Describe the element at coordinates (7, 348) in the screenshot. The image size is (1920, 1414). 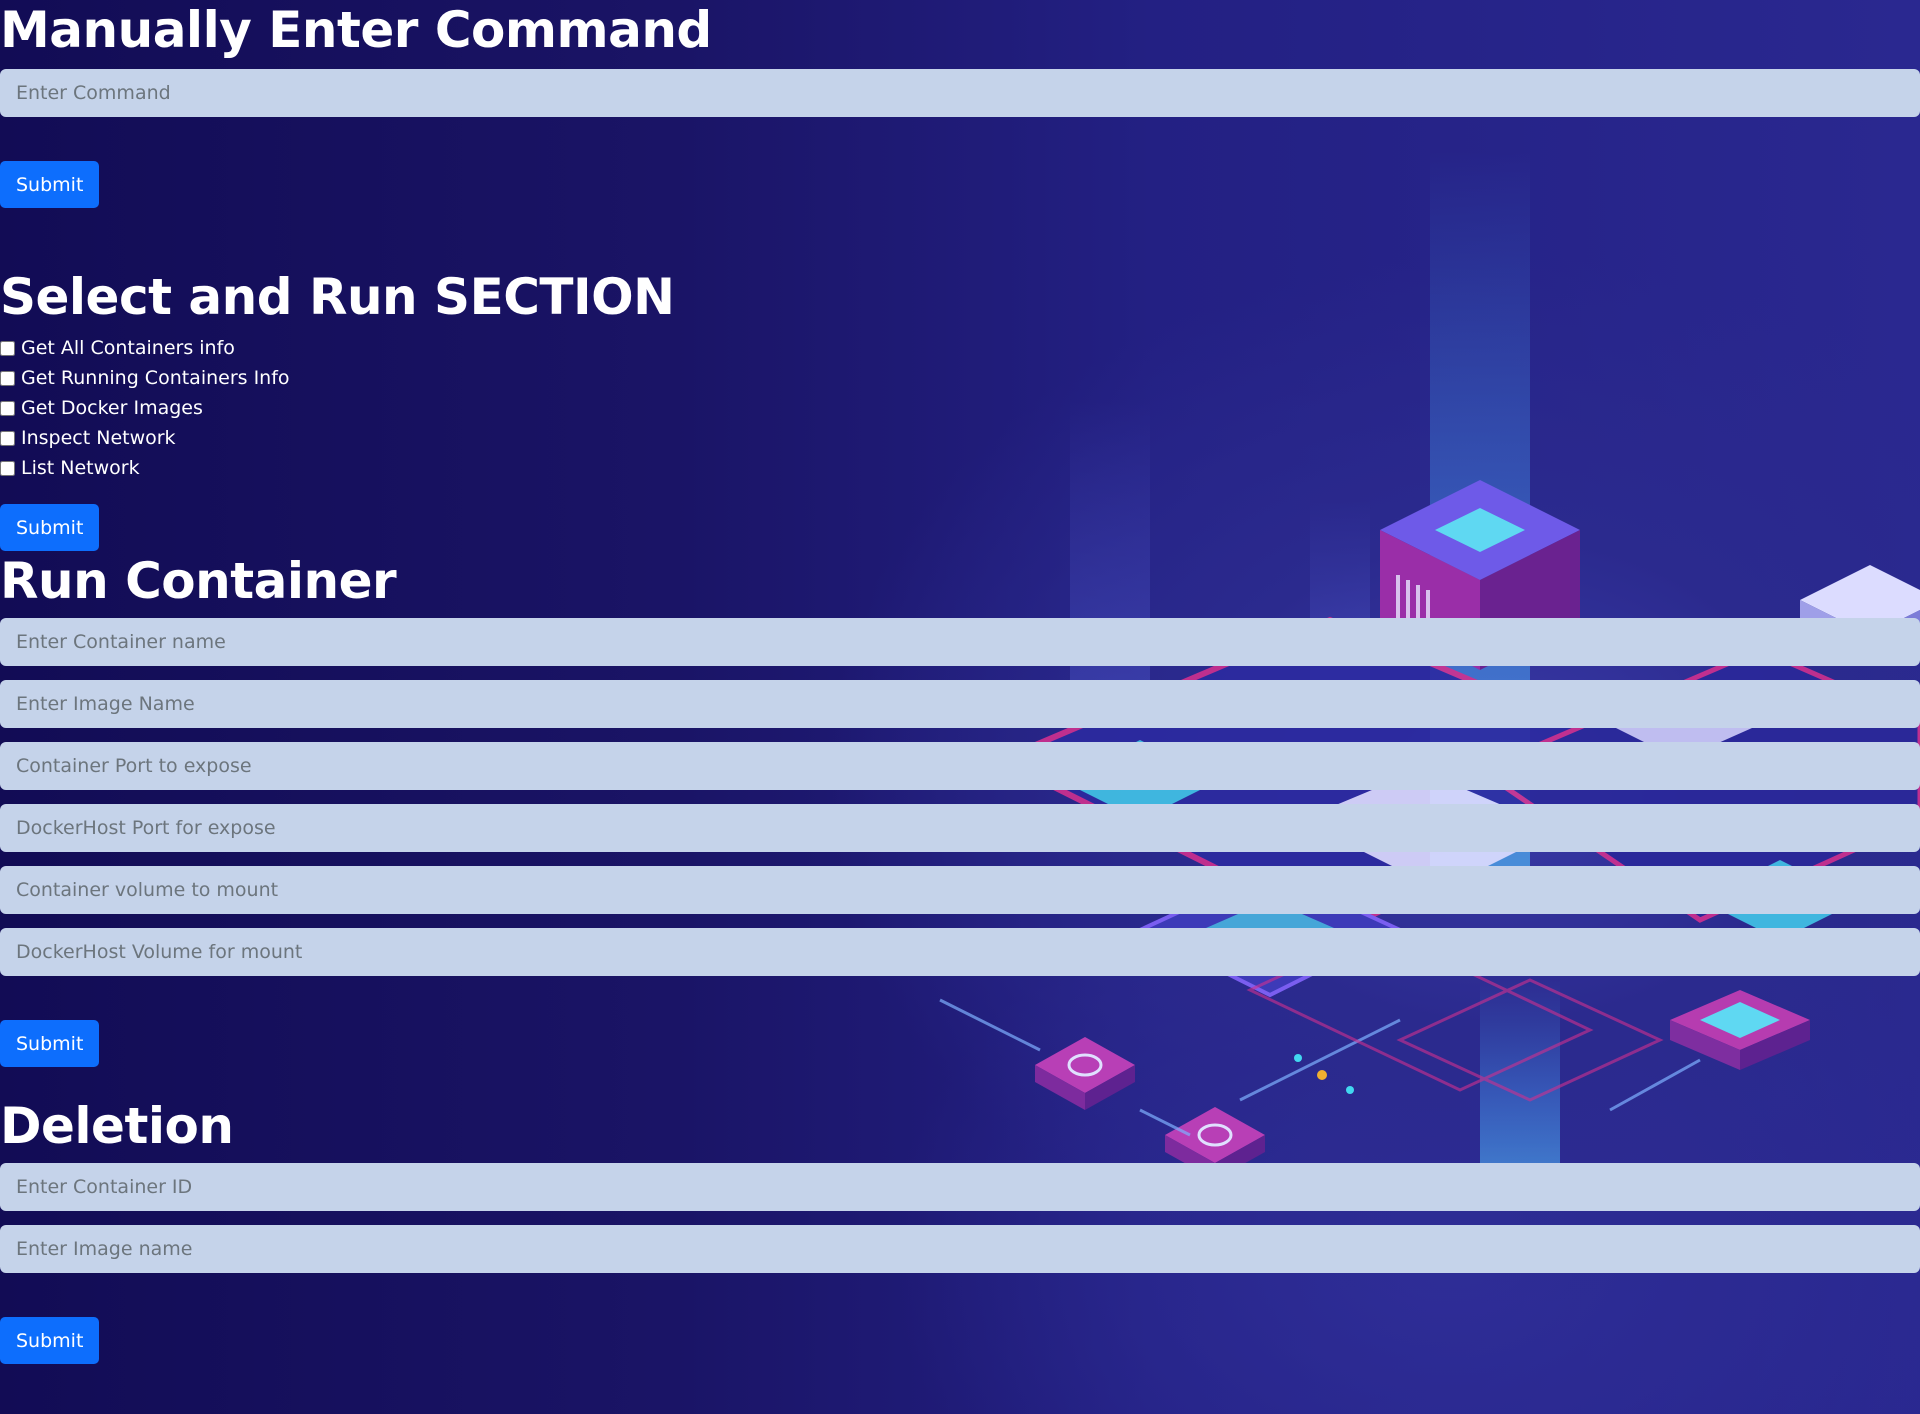
I see `checkbox-get-all-containers` at that location.